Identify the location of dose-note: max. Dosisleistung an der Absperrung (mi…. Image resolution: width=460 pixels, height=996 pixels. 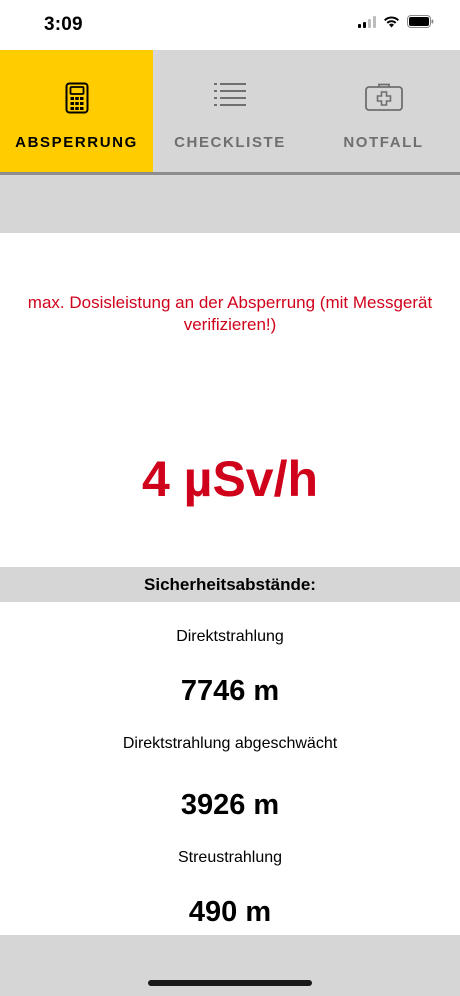
(230, 313).